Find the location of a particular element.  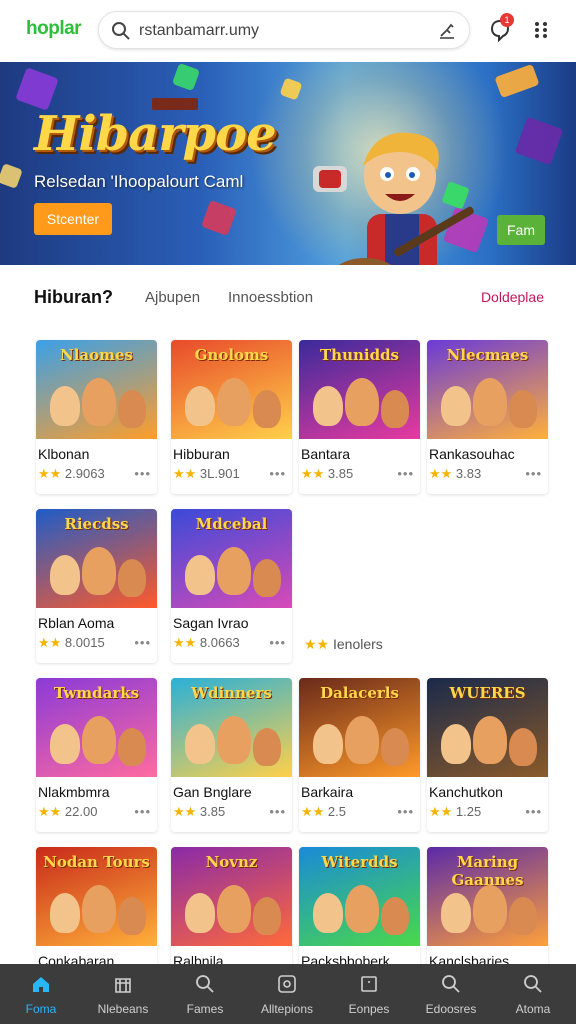

game-card: Twmdarks Nlakmbmra ★★ 22.00 ••• is located at coordinates (96, 755).